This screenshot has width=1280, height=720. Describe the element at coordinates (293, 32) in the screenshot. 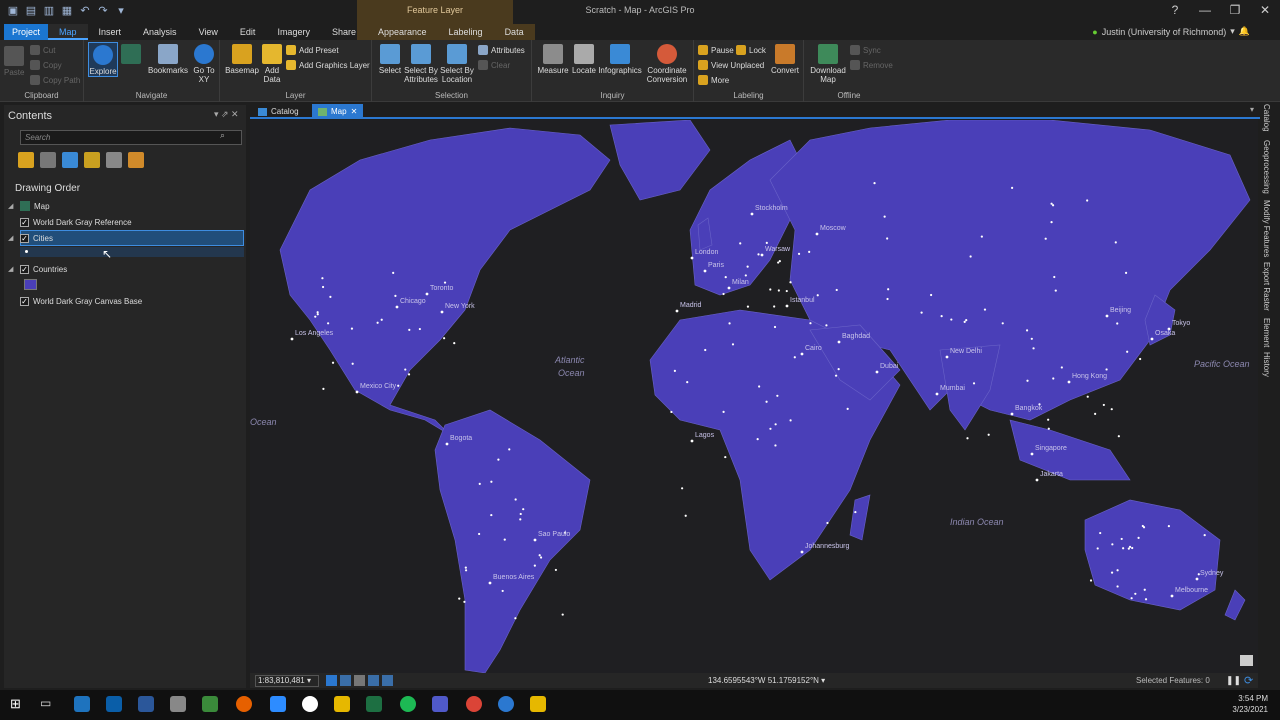

I see `tab-imagery: Imagery` at that location.